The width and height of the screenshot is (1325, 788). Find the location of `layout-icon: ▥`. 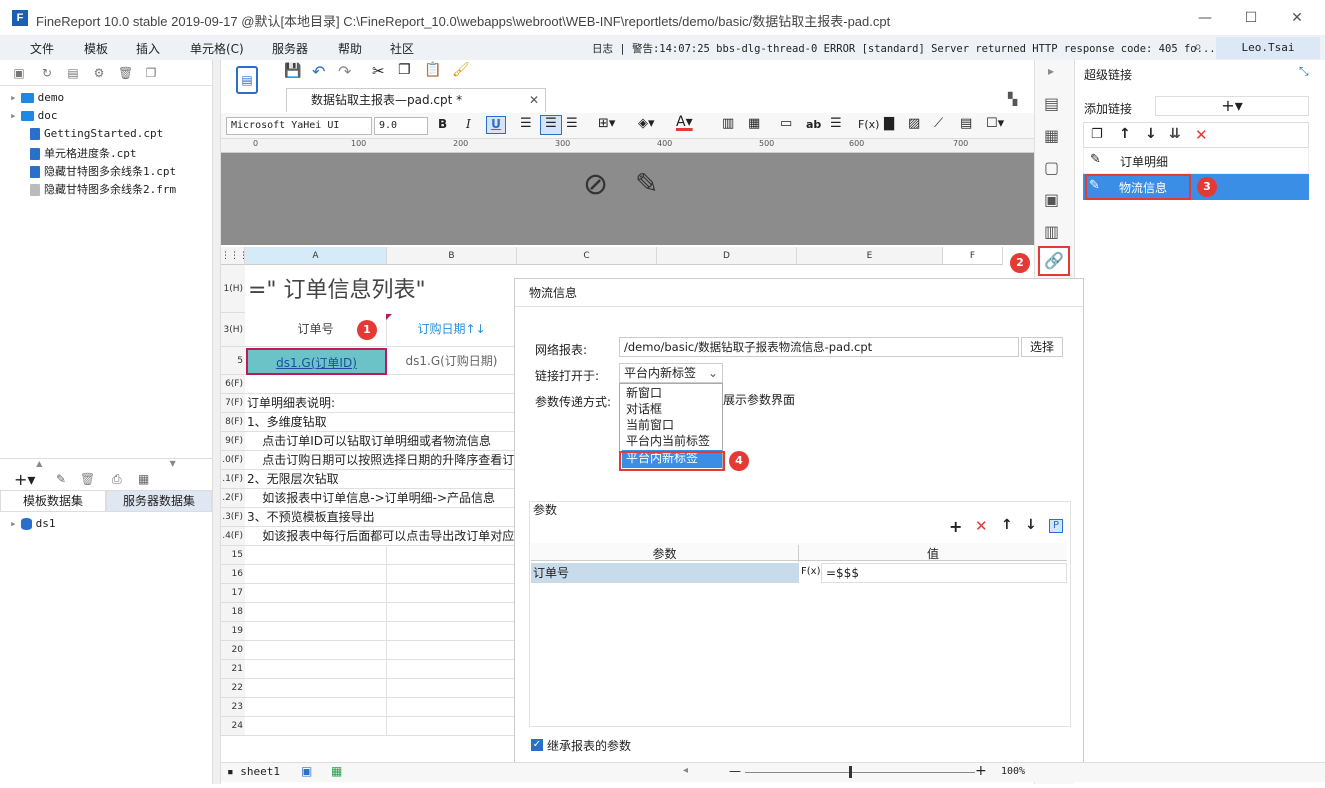

layout-icon: ▥ is located at coordinates (1051, 231).